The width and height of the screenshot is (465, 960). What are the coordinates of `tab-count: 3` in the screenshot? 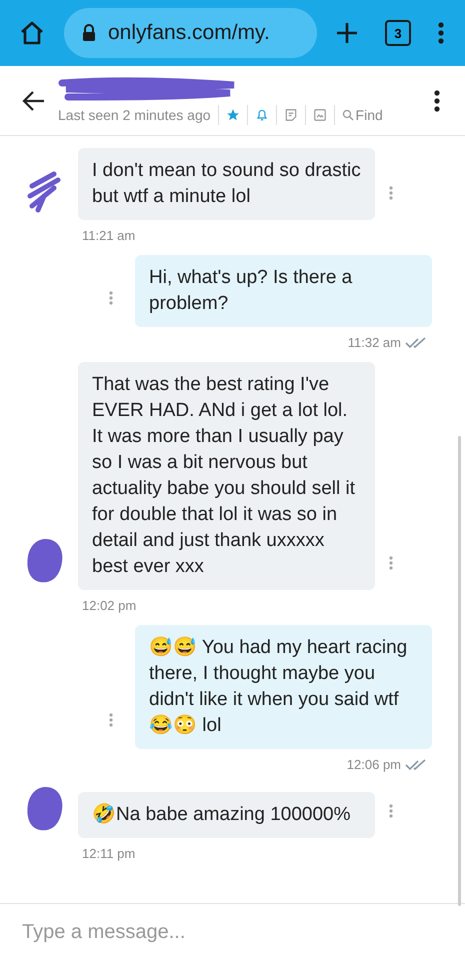 It's located at (398, 33).